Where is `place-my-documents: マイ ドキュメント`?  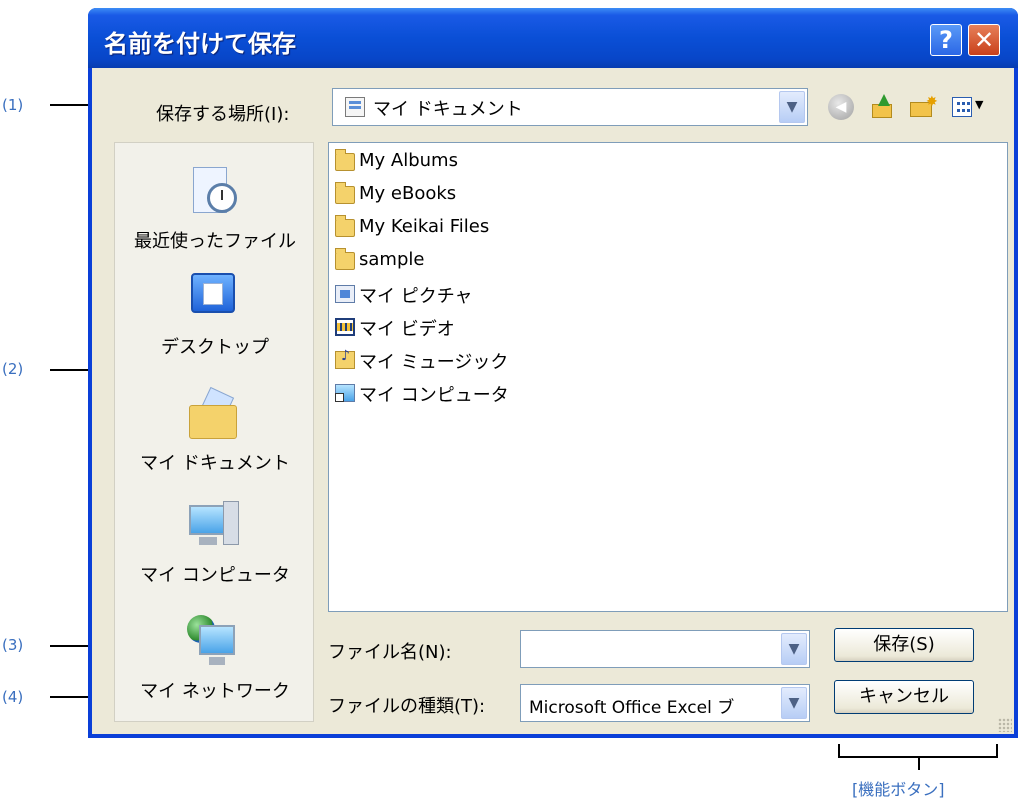
place-my-documents: マイ ドキュメント is located at coordinates (215, 428).